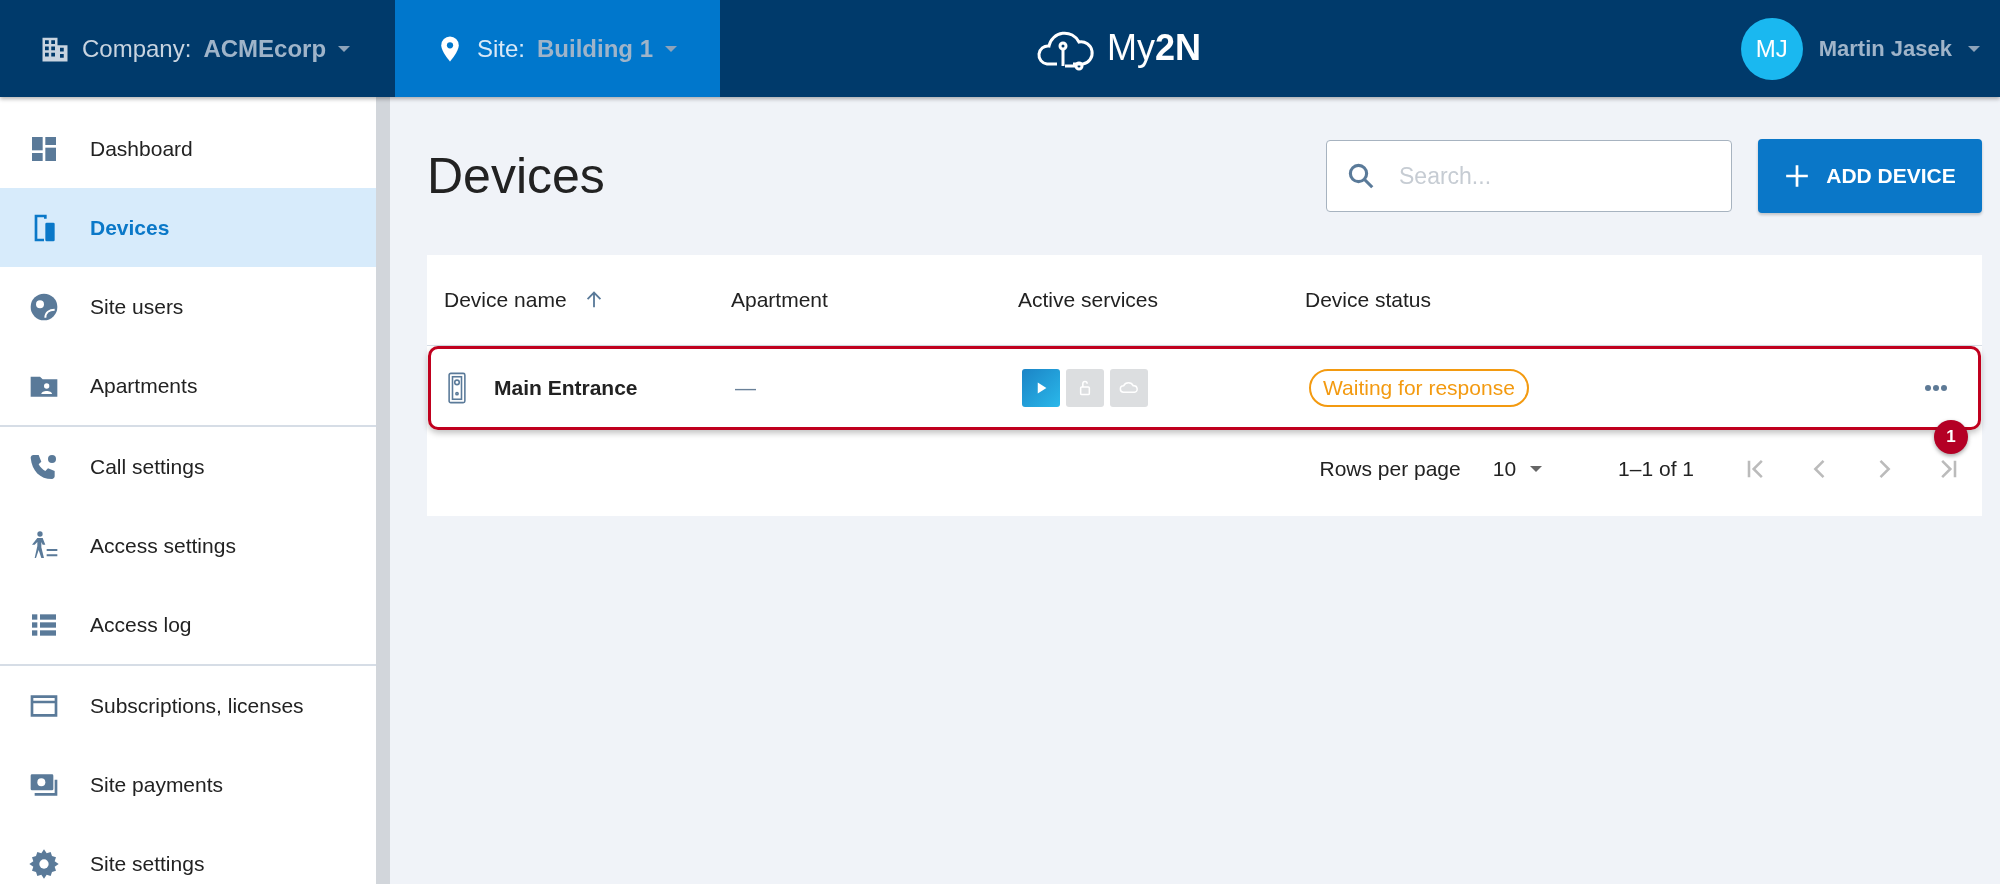 The height and width of the screenshot is (884, 2000). What do you see at coordinates (188, 854) in the screenshot?
I see `sidebar-item: Site settings` at bounding box center [188, 854].